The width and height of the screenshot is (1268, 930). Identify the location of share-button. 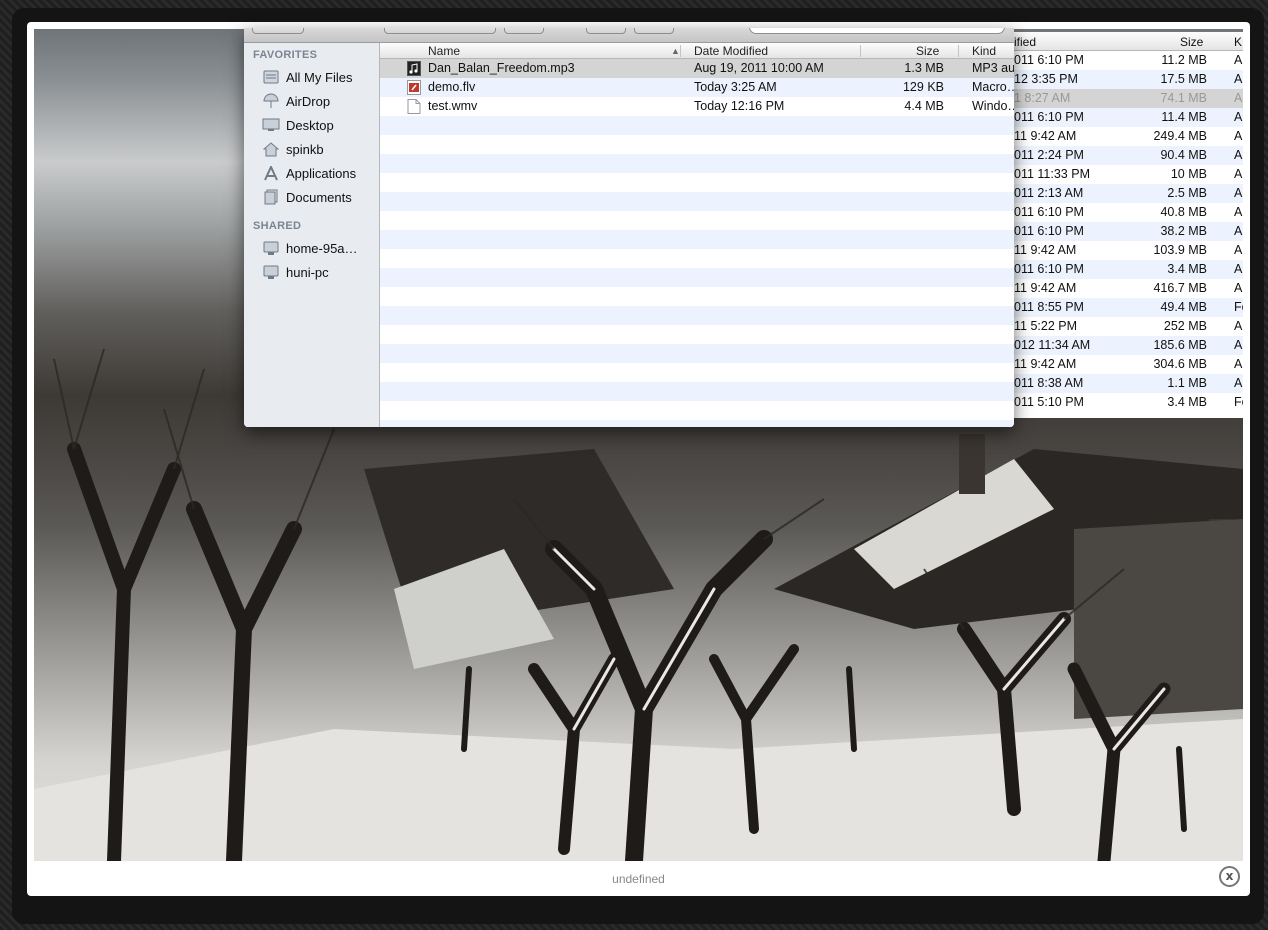
(654, 31).